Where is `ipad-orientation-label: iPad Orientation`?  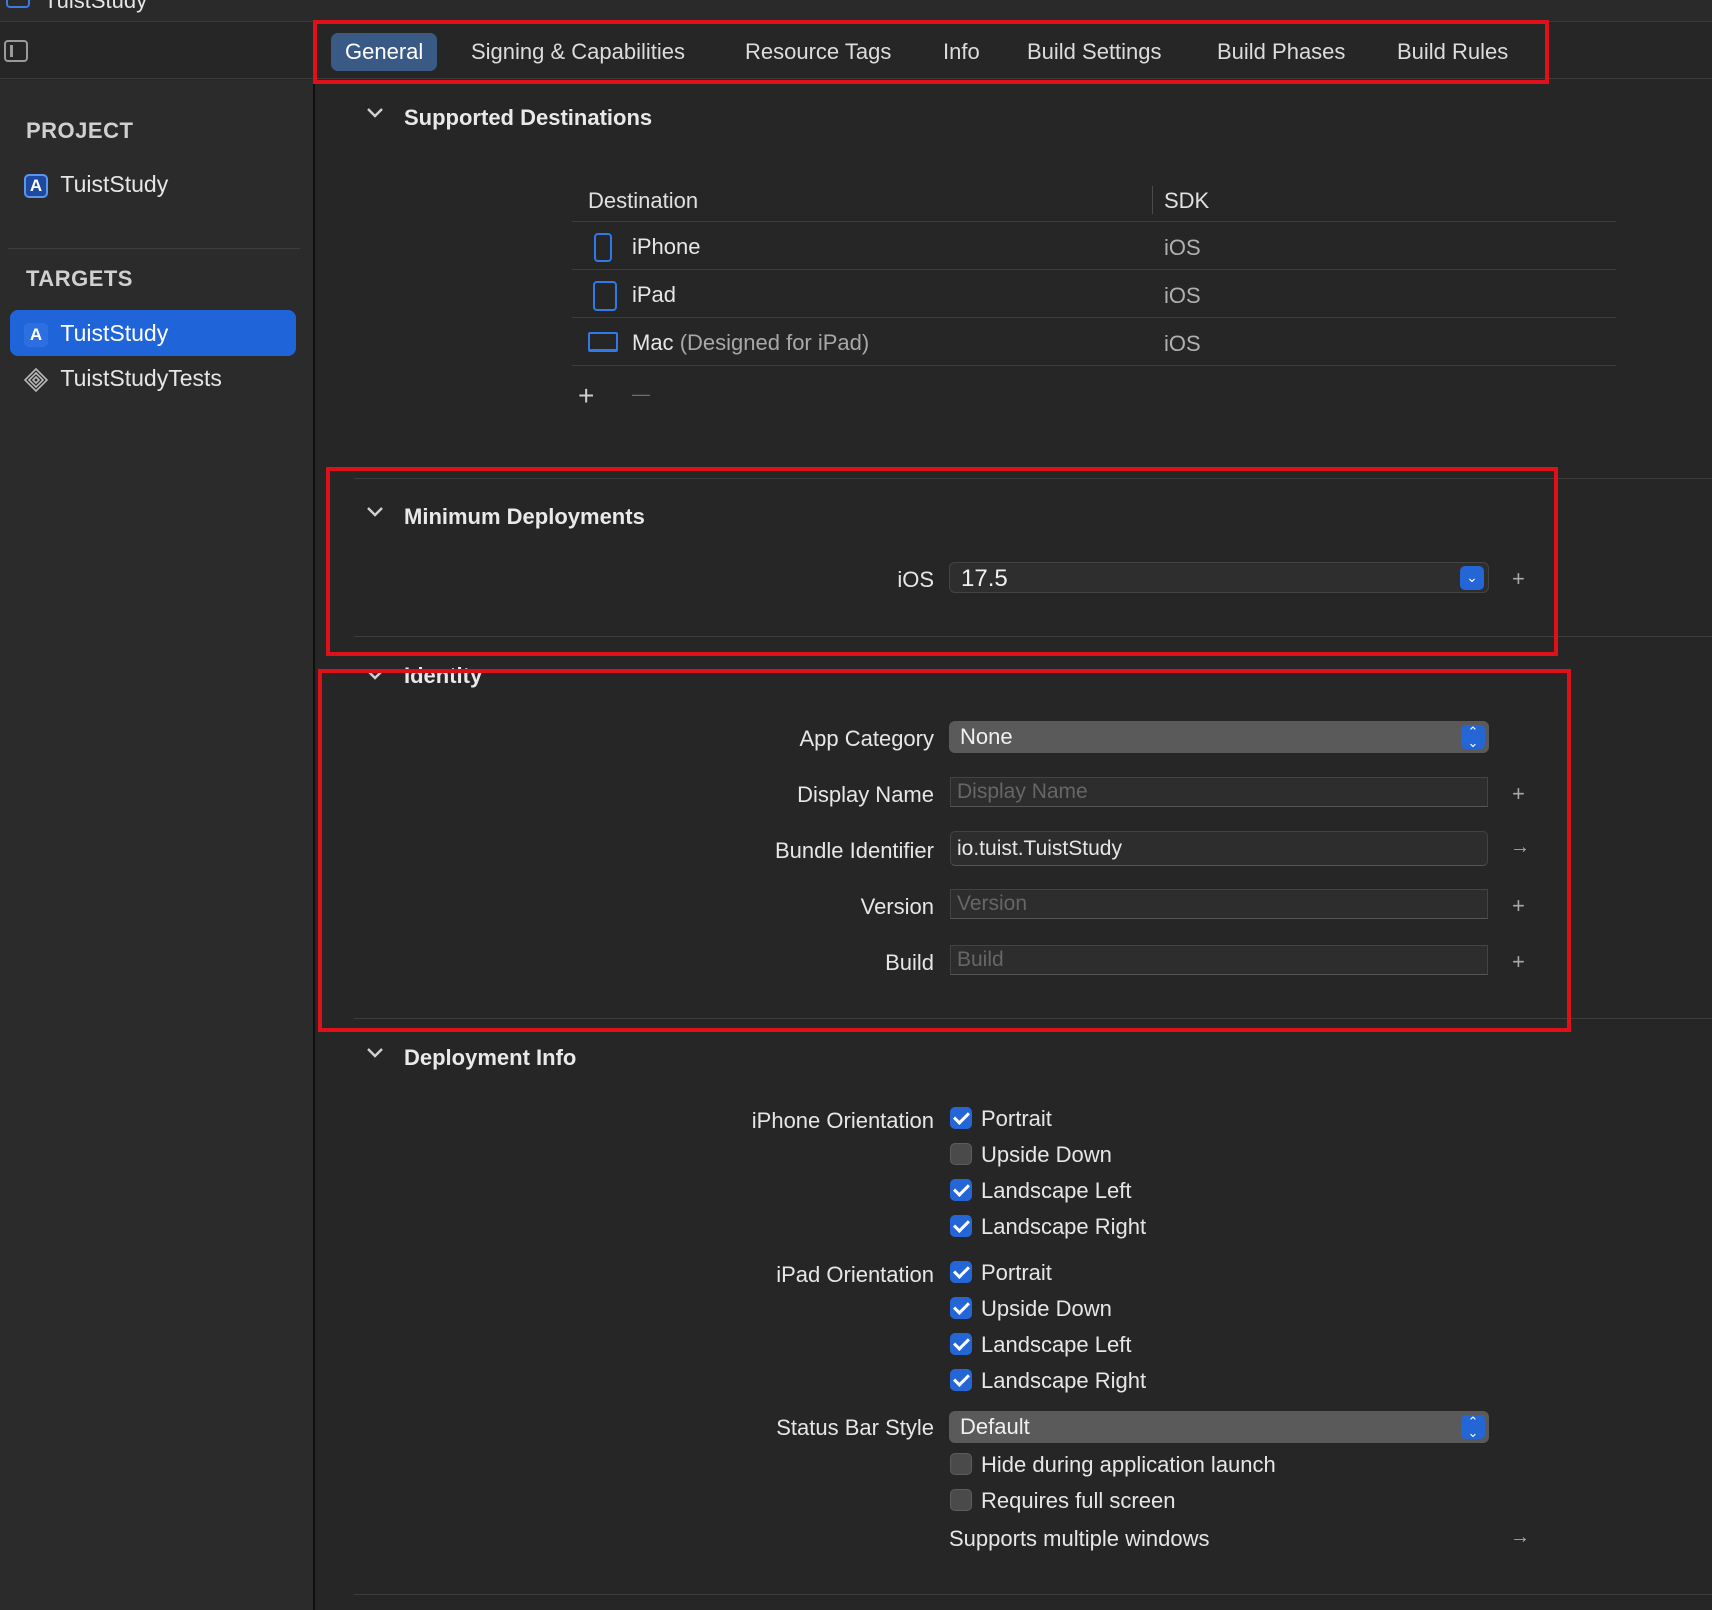 ipad-orientation-label: iPad Orientation is located at coordinates (855, 1274).